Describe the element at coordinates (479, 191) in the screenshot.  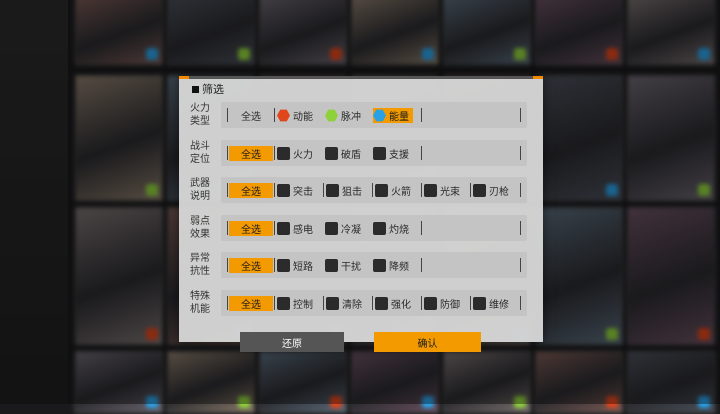
I see `bladegun-weapon-icon` at that location.